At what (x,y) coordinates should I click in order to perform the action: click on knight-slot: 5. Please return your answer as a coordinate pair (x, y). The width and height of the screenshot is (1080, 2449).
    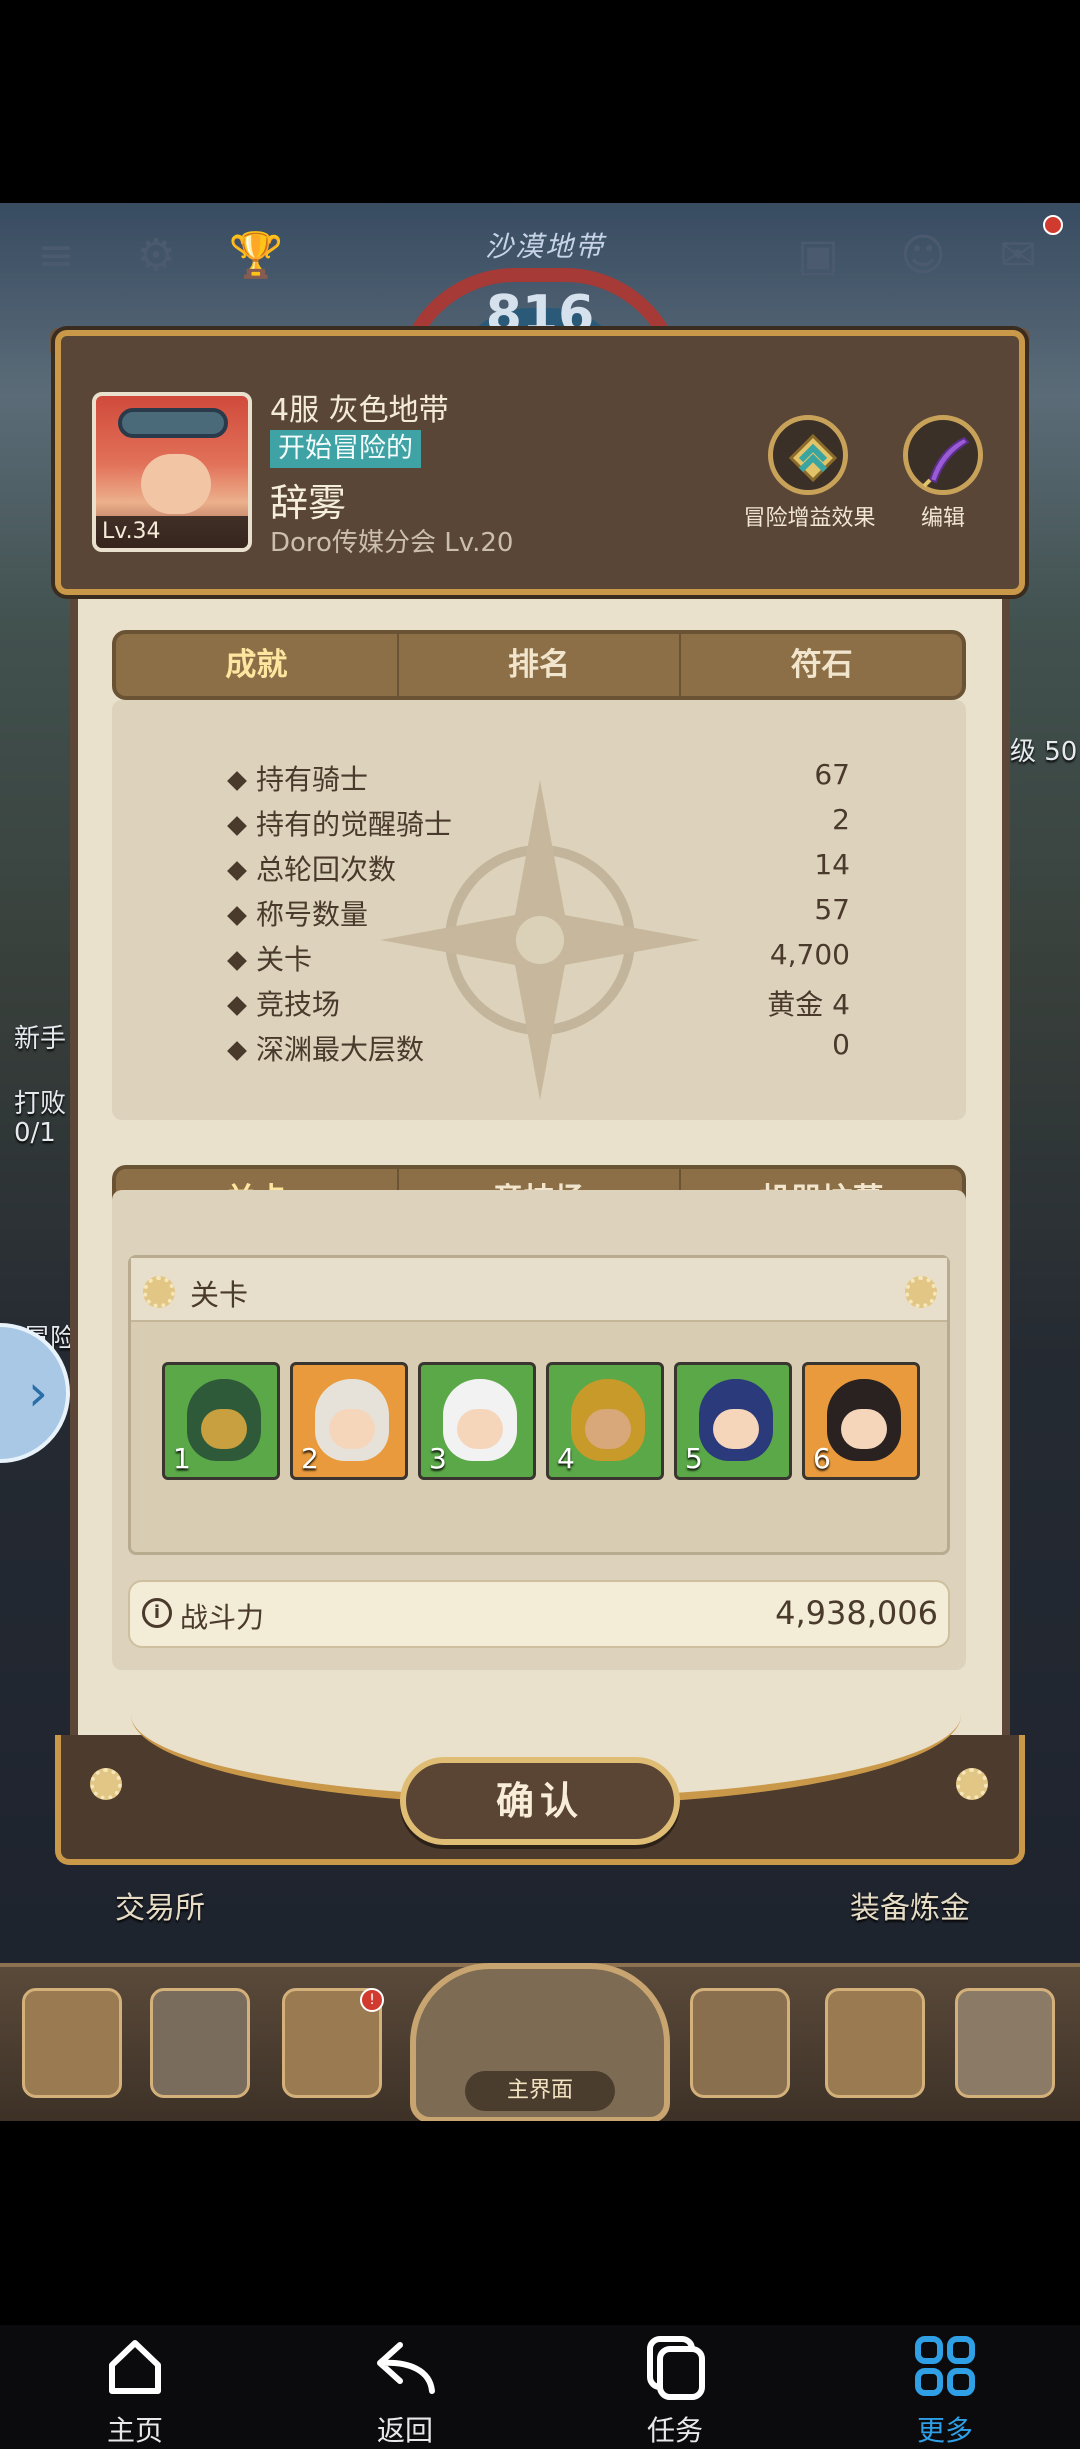
    Looking at the image, I should click on (733, 1421).